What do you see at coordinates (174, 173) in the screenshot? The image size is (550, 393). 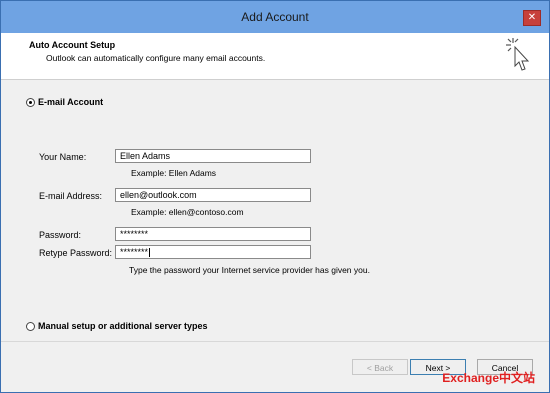 I see `your-name-example: Example: Ellen Adams` at bounding box center [174, 173].